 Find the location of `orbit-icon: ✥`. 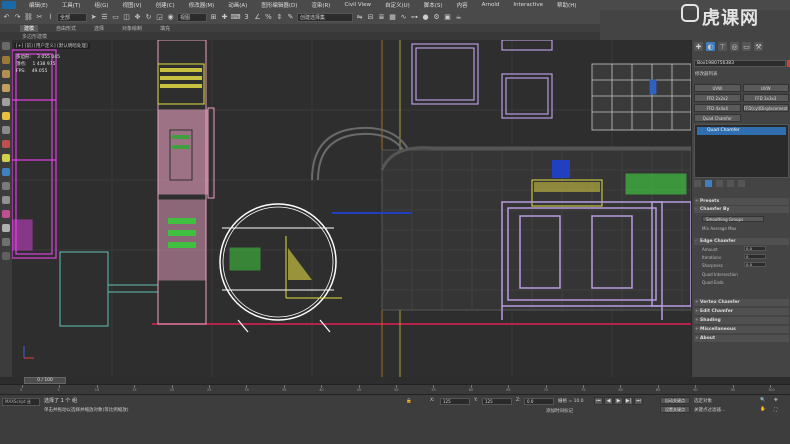

orbit-icon: ✥ is located at coordinates (776, 400).